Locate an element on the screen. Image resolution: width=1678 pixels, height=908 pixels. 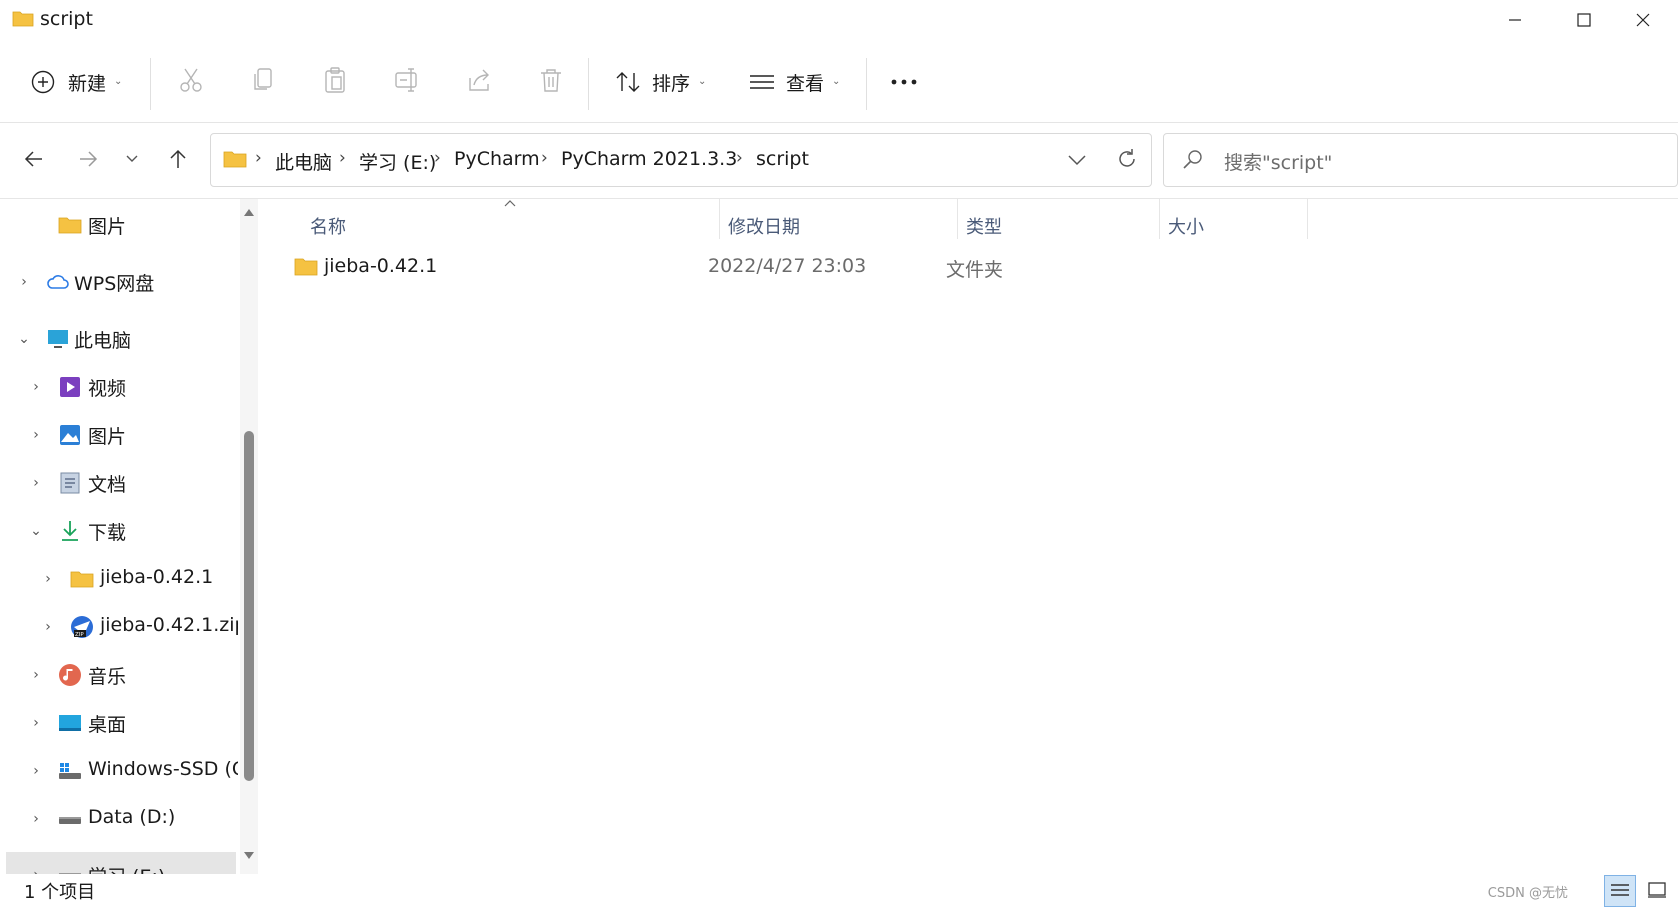
file-name: jieba-0.42.1 is located at coordinates (381, 266).